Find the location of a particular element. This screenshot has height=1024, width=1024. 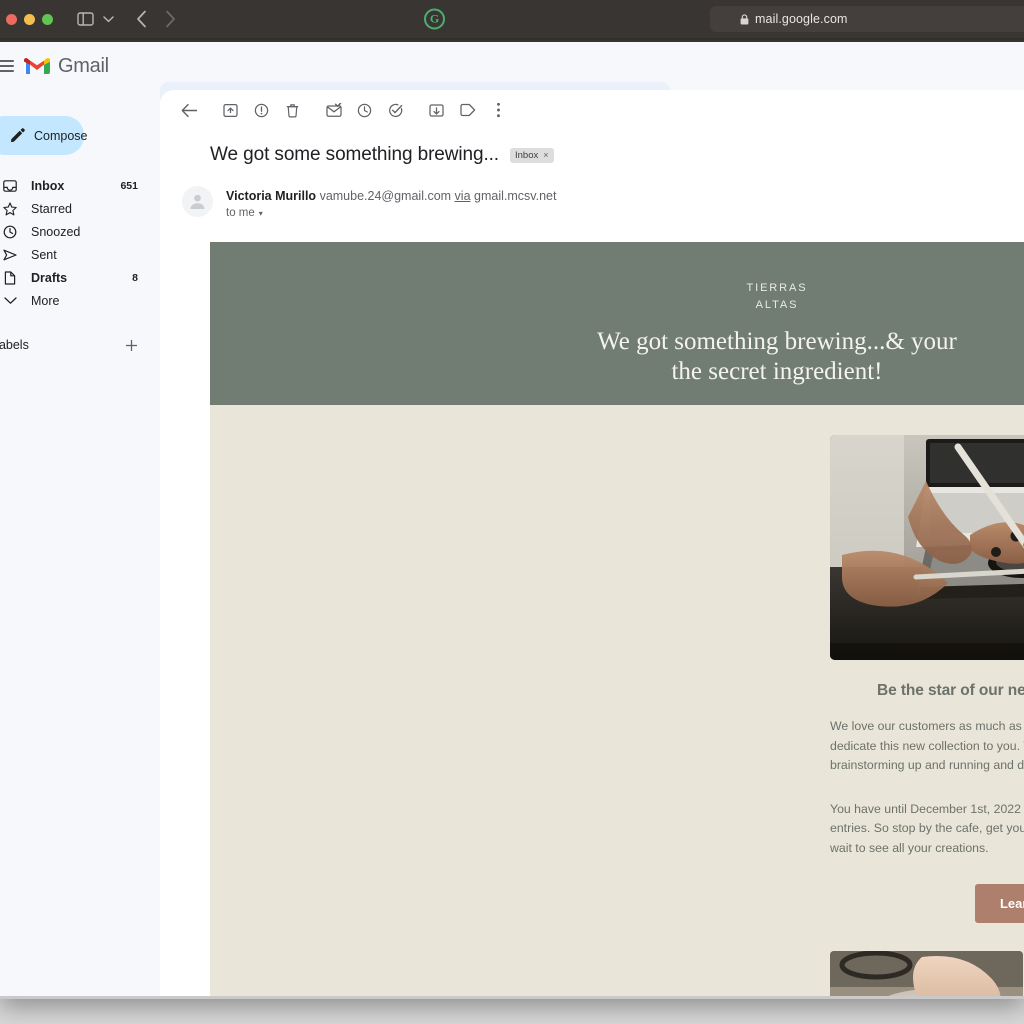

label-icon is located at coordinates (467, 110).